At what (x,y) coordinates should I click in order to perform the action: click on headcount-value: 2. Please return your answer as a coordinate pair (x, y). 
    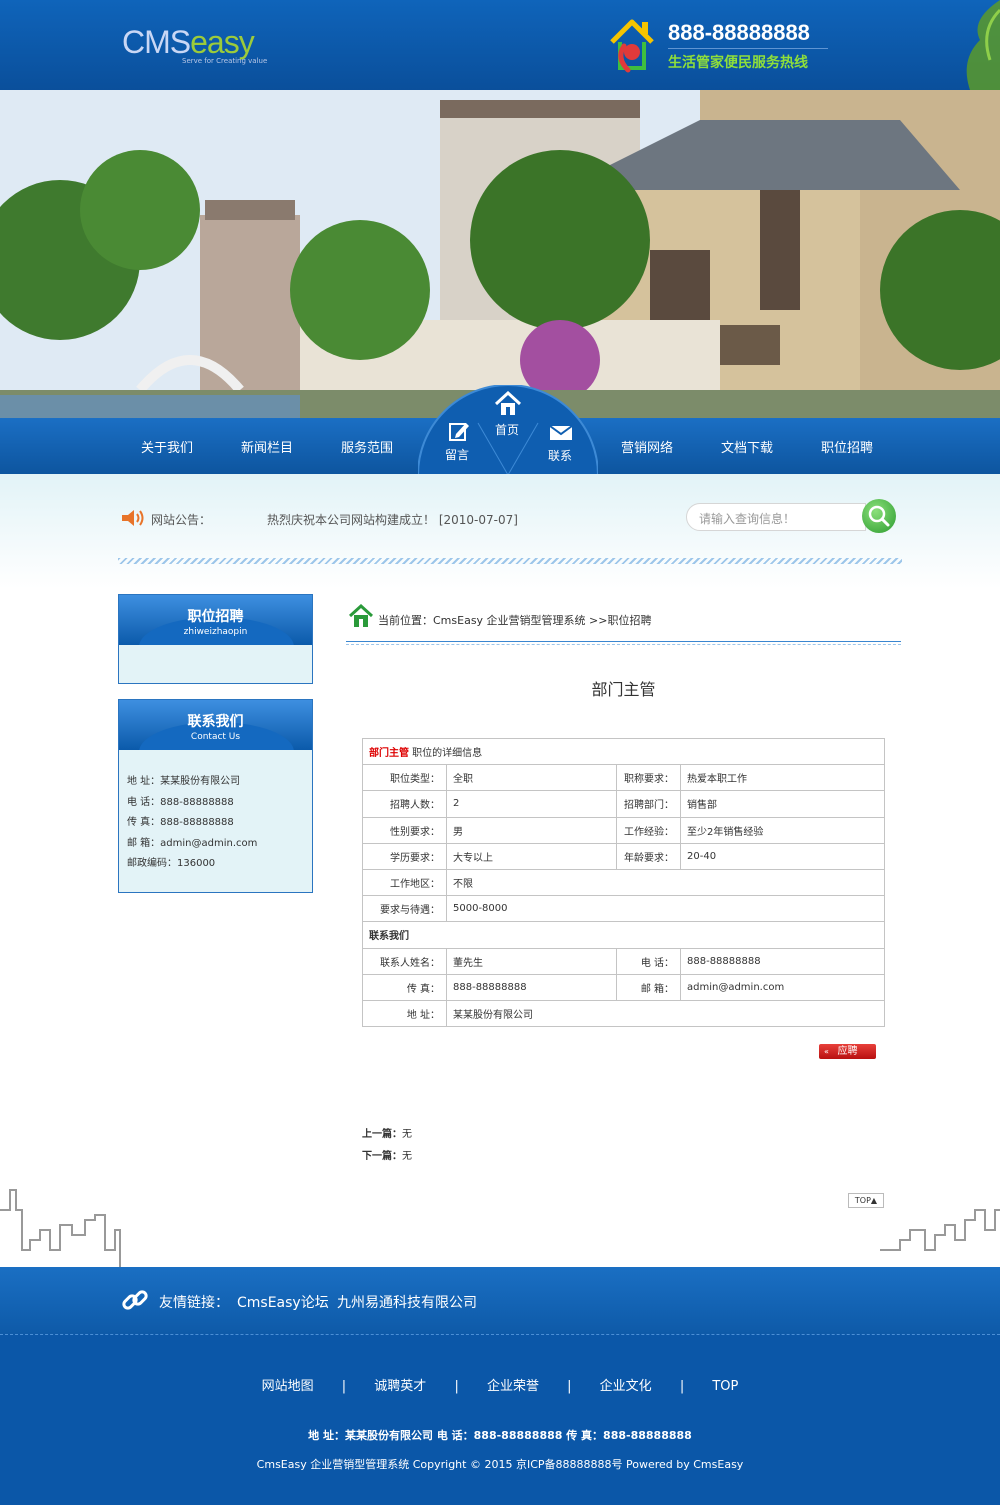
    Looking at the image, I should click on (531, 804).